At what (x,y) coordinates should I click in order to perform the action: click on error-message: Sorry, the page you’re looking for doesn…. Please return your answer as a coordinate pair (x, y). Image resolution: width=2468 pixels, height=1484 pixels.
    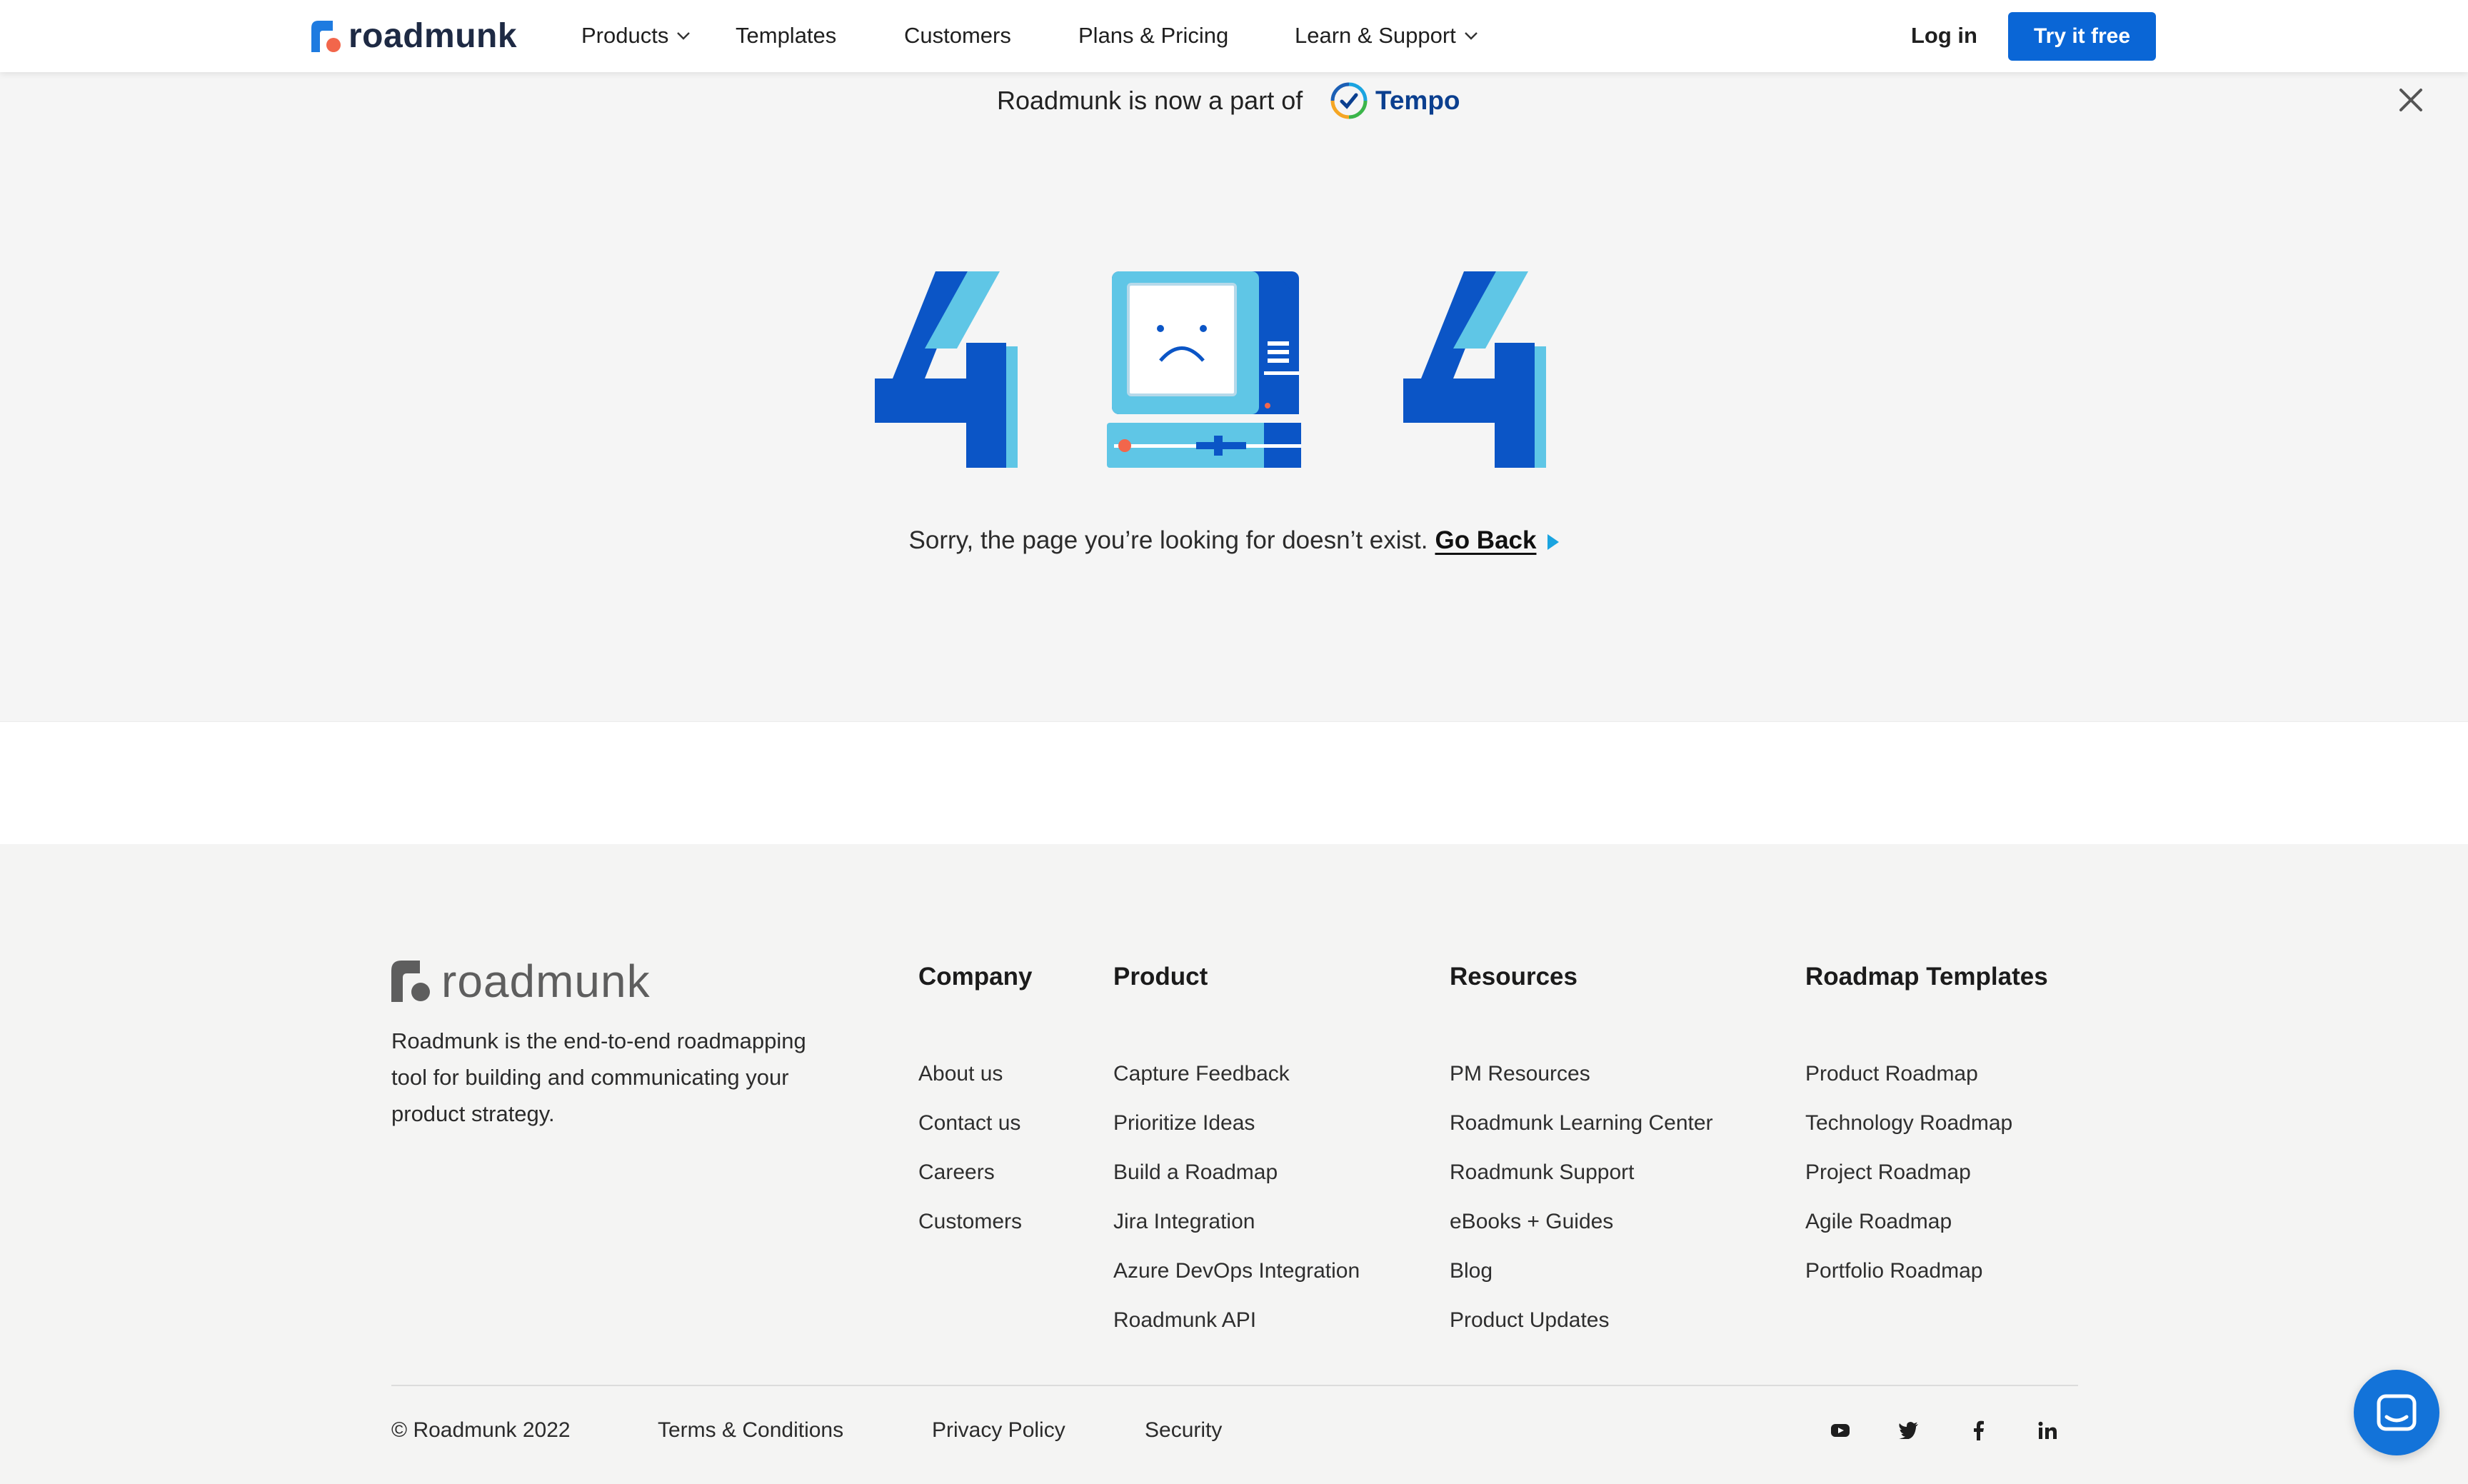
    Looking at the image, I should click on (1168, 540).